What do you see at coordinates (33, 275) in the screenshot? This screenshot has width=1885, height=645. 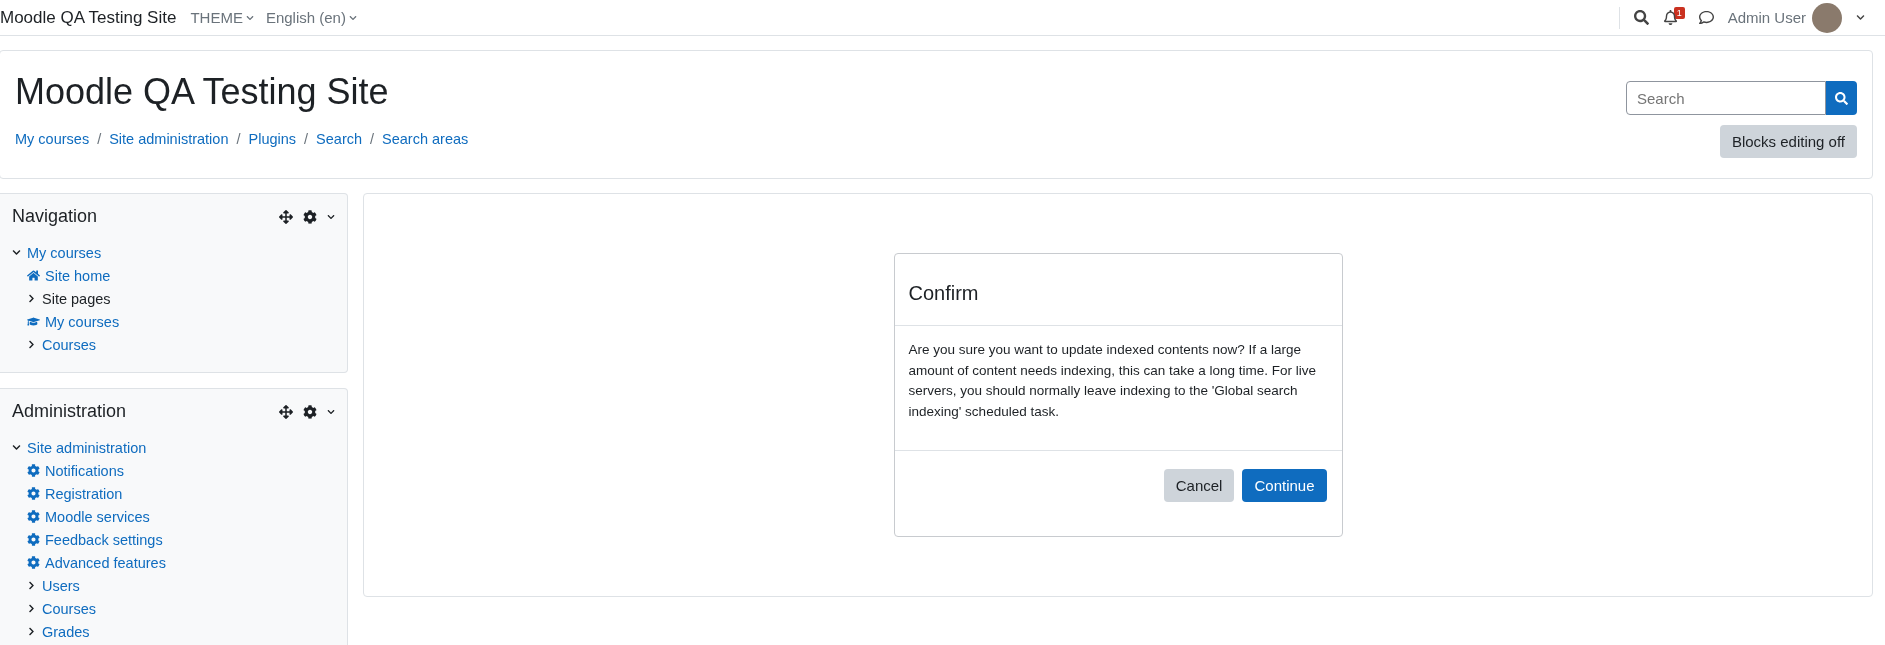 I see `house-icon` at bounding box center [33, 275].